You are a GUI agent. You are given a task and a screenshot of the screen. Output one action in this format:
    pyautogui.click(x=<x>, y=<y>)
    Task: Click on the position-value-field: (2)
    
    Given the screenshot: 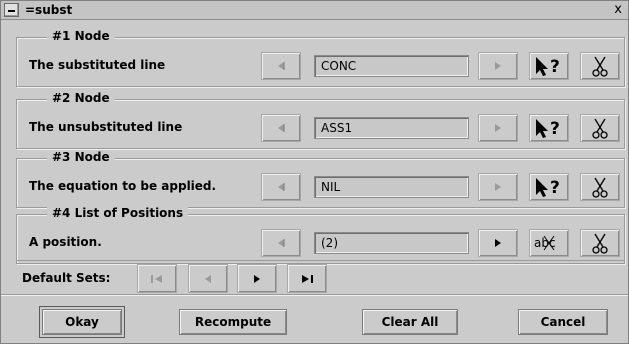 What is the action you would take?
    pyautogui.click(x=391, y=243)
    